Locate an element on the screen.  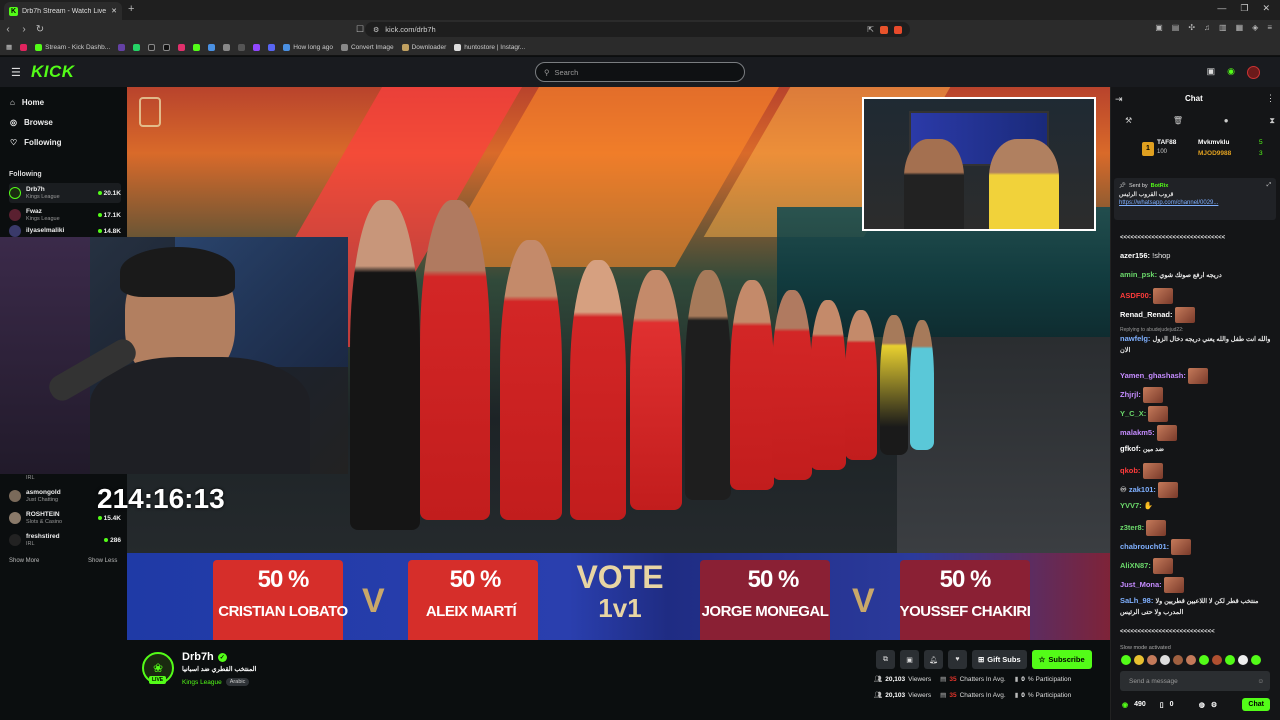
back-icon: ‹ is located at coordinates (8, 29).